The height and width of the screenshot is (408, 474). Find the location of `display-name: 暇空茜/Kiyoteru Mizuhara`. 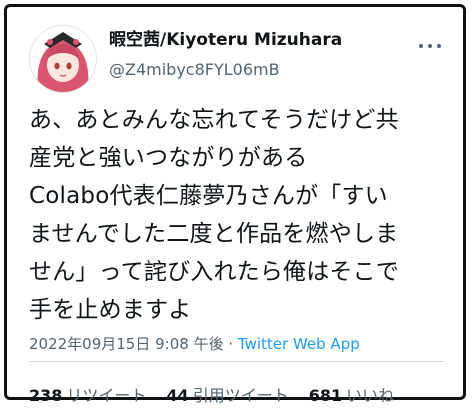

display-name: 暇空茜/Kiyoteru Mizuhara is located at coordinates (225, 40).